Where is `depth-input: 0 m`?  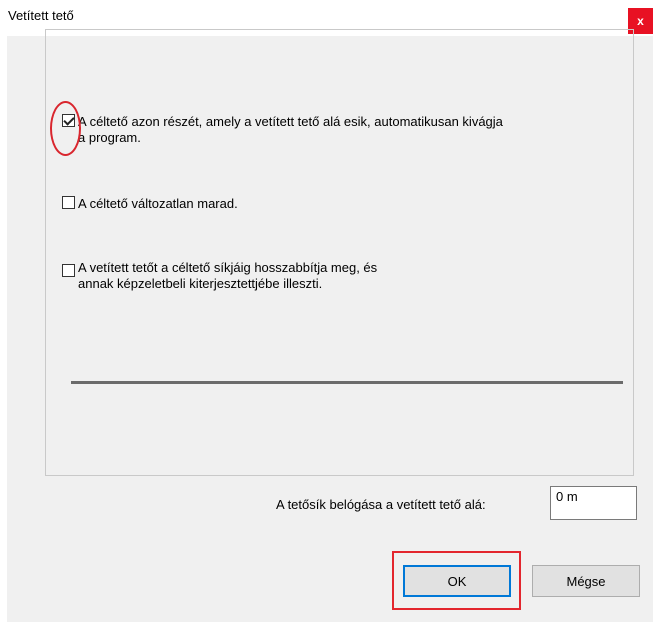
depth-input: 0 m is located at coordinates (593, 503).